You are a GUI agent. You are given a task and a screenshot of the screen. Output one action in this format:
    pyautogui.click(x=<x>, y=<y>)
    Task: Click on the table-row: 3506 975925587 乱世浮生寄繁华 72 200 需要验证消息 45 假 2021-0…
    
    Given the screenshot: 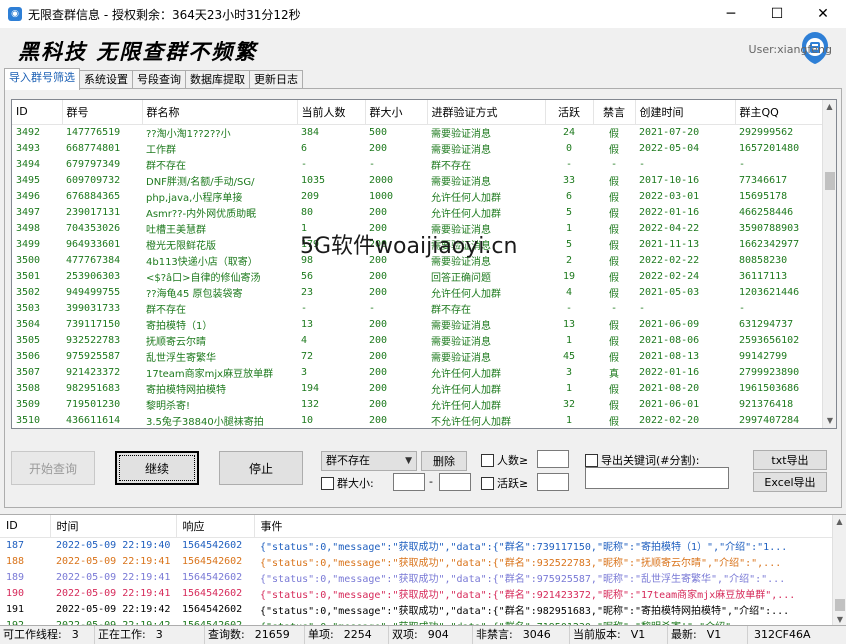 What is the action you would take?
    pyautogui.click(x=418, y=356)
    